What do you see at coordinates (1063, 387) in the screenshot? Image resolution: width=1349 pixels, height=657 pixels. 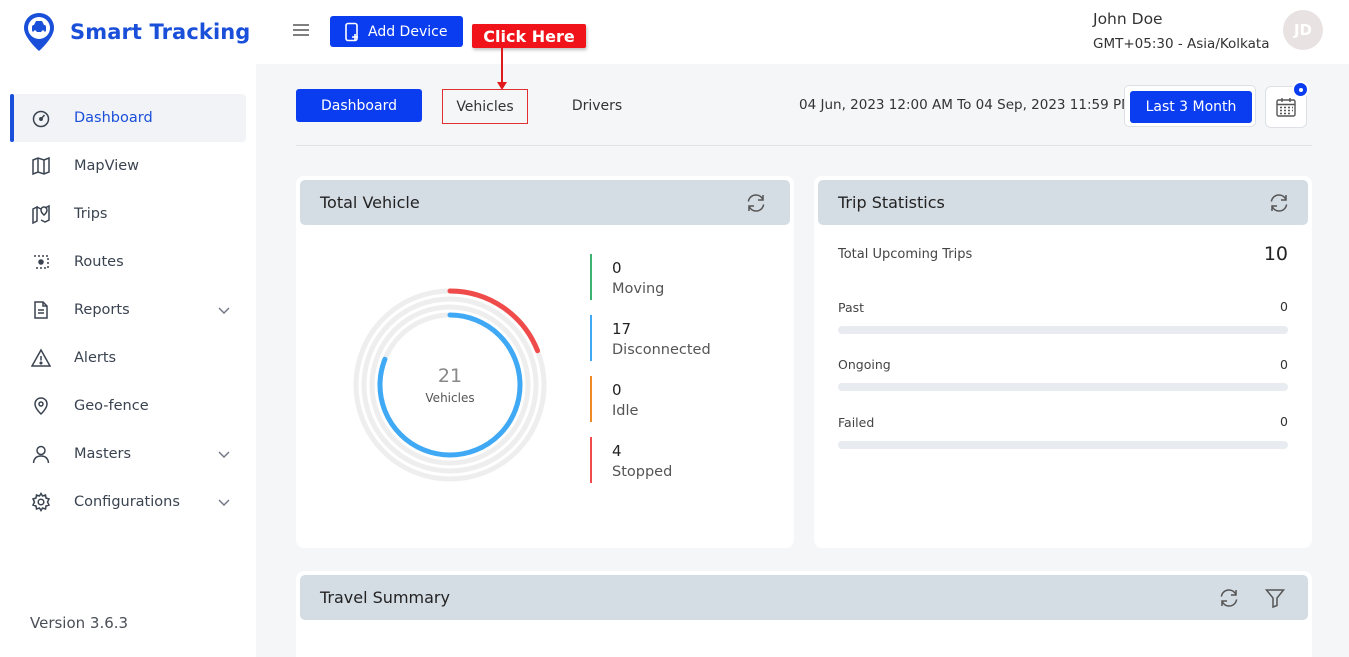 I see `trip-progress-ongoing` at bounding box center [1063, 387].